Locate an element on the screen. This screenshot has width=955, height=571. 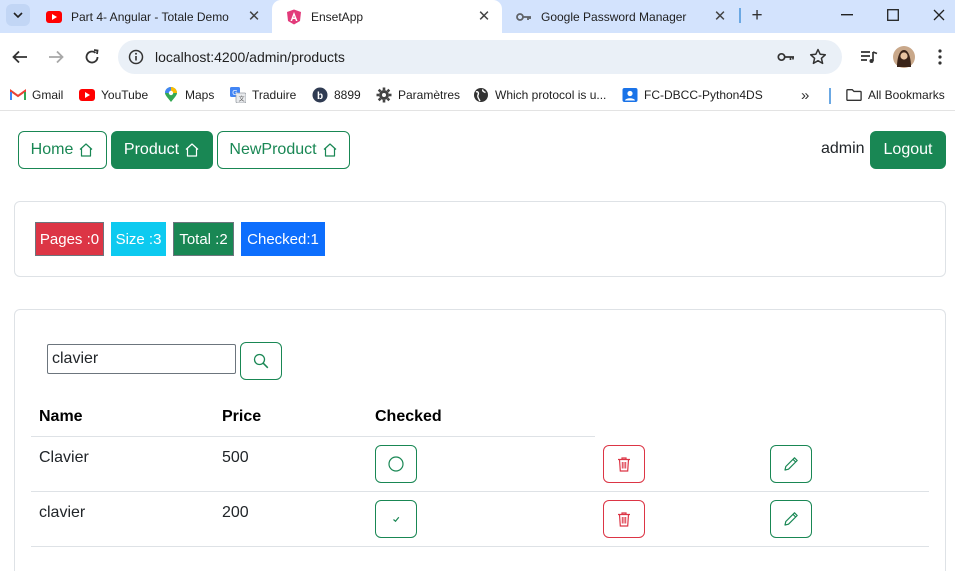
search-icon is located at coordinates (261, 361).